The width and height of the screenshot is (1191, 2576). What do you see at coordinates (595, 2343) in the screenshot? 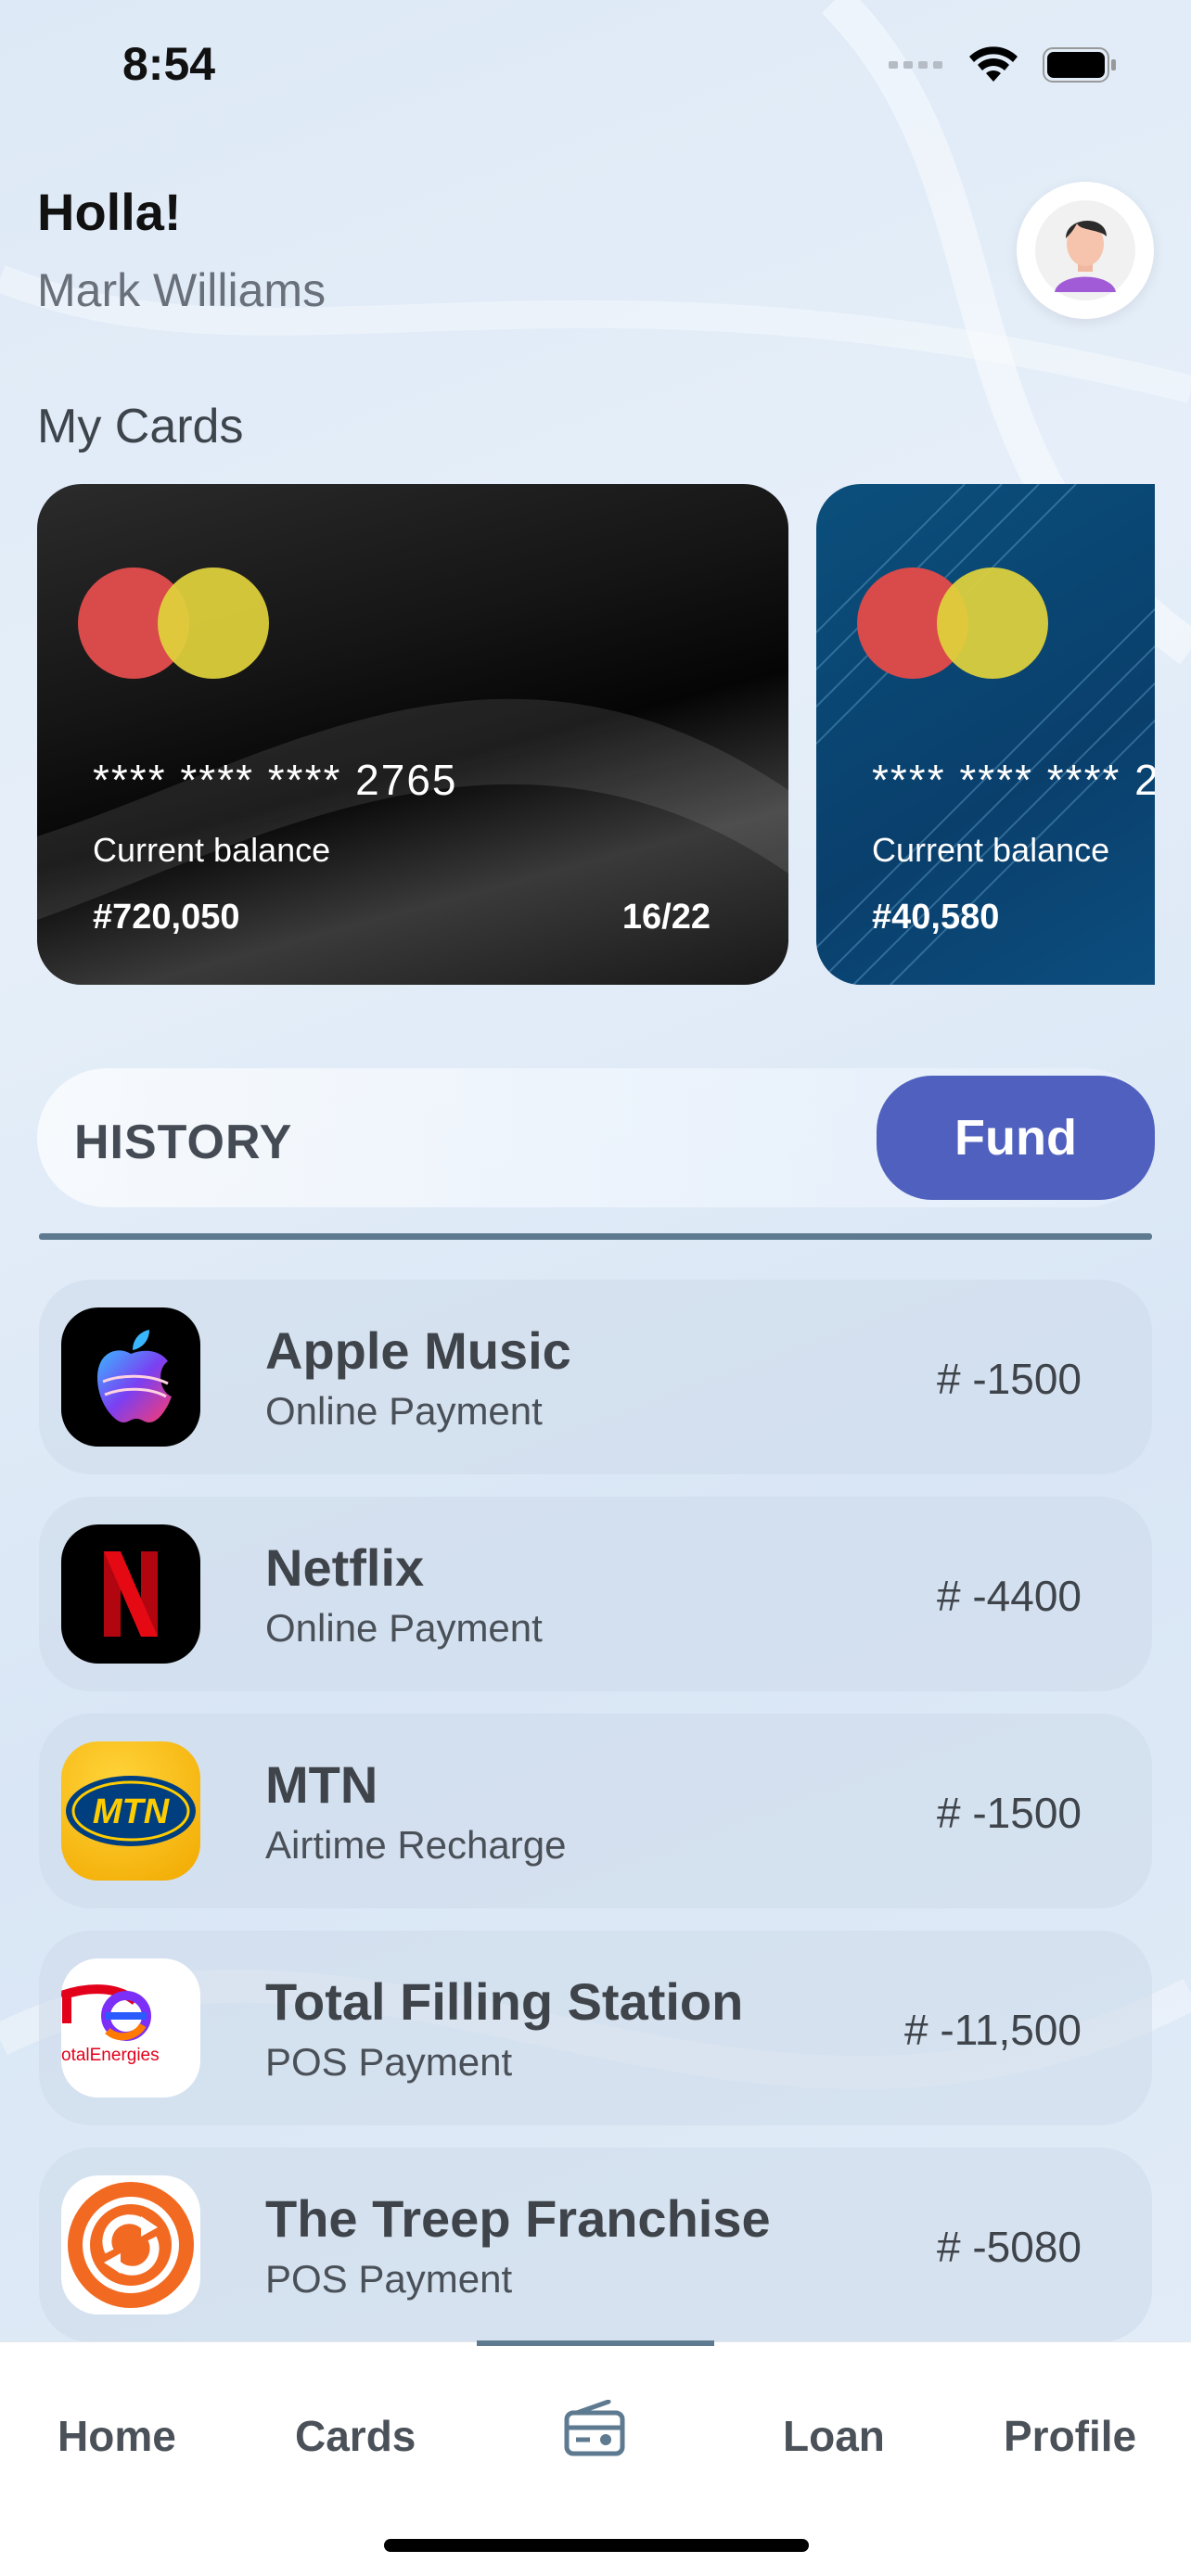
I see `tab-active-indicator` at bounding box center [595, 2343].